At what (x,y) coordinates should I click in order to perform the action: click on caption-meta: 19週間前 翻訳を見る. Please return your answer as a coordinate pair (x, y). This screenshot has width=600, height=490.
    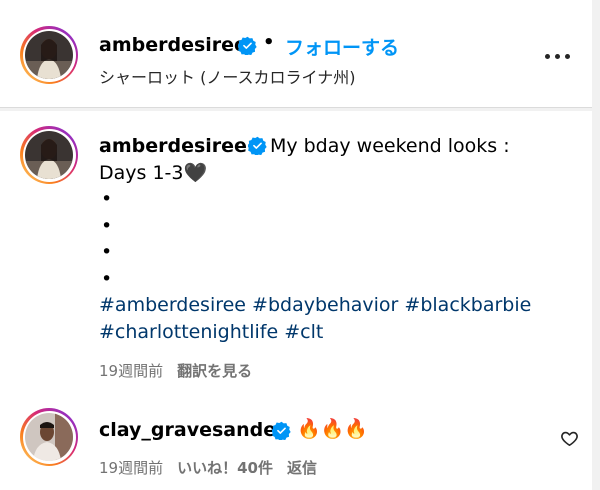
    Looking at the image, I should click on (175, 370).